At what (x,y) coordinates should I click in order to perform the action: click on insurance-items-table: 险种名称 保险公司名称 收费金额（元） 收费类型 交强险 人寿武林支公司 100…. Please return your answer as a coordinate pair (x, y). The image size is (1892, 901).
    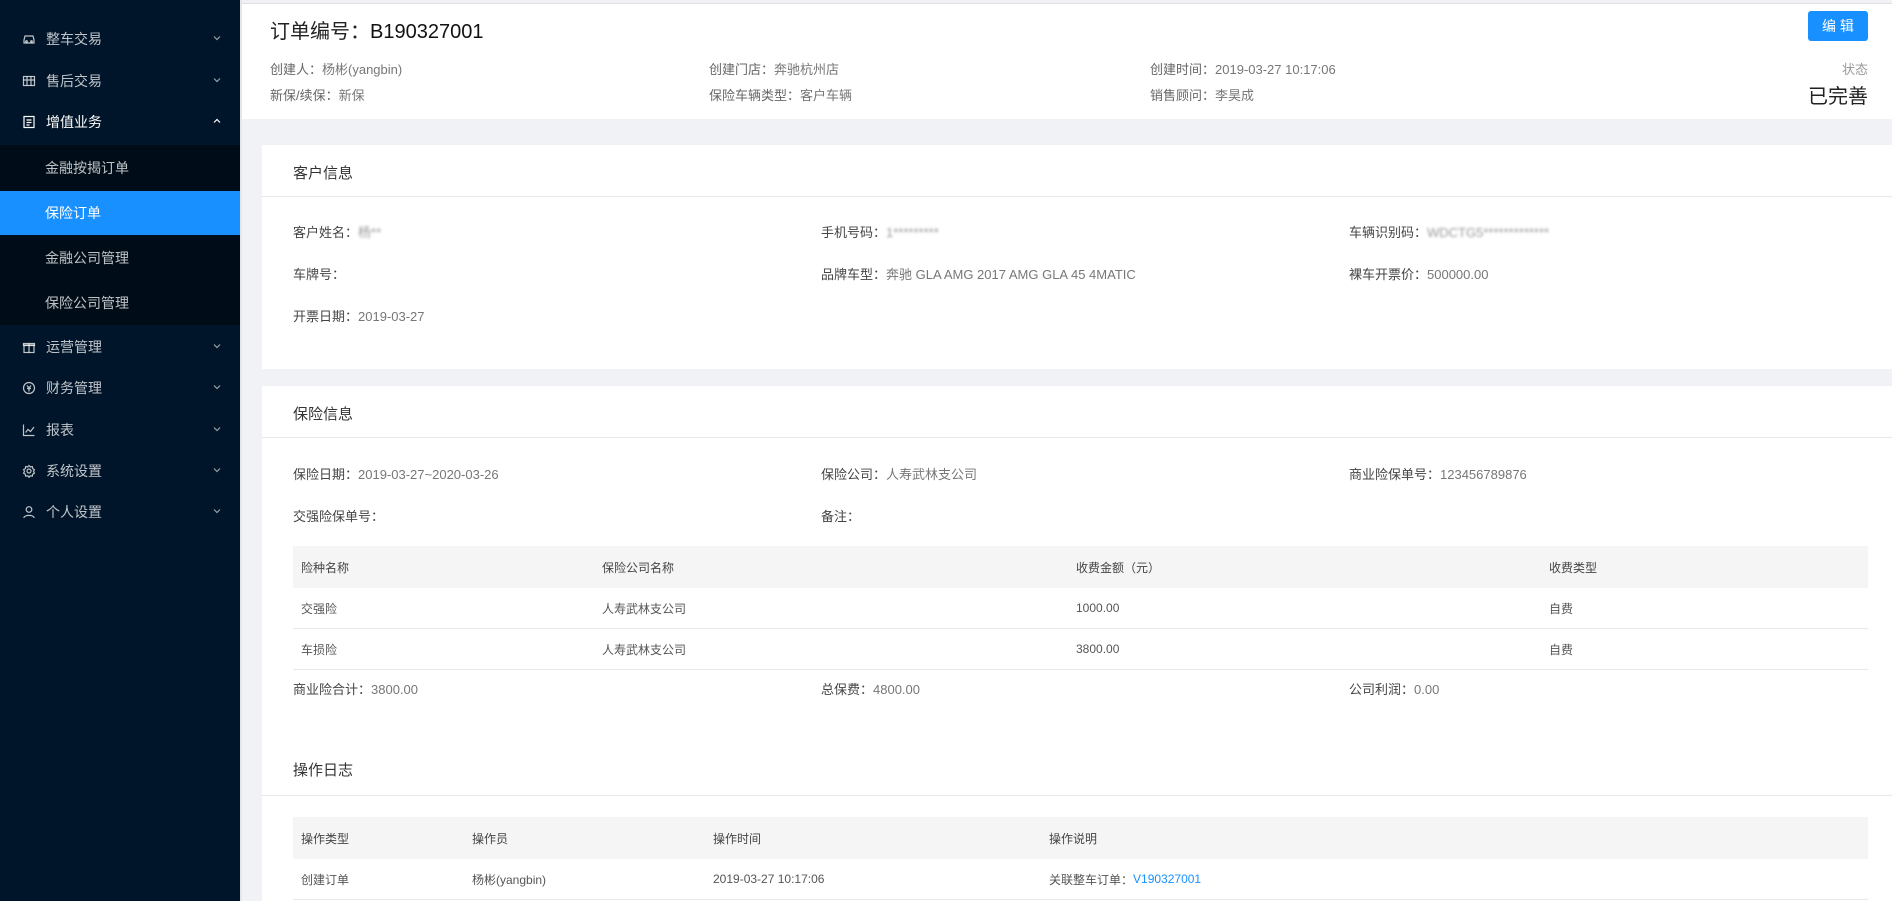
    Looking at the image, I should click on (1080, 608).